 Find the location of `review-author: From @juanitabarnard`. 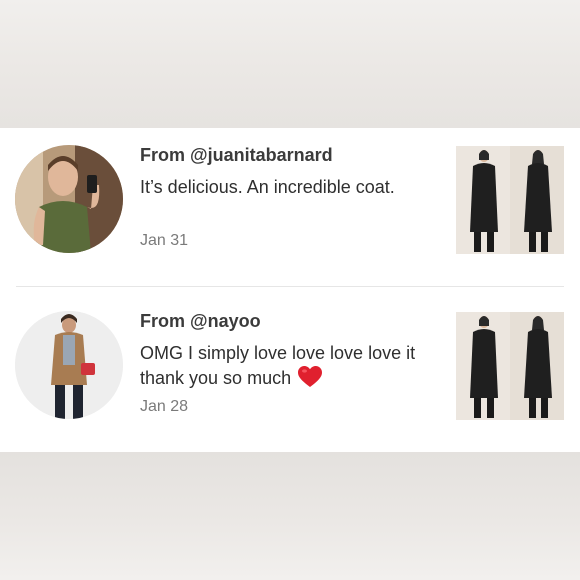

review-author: From @juanitabarnard is located at coordinates (236, 155).